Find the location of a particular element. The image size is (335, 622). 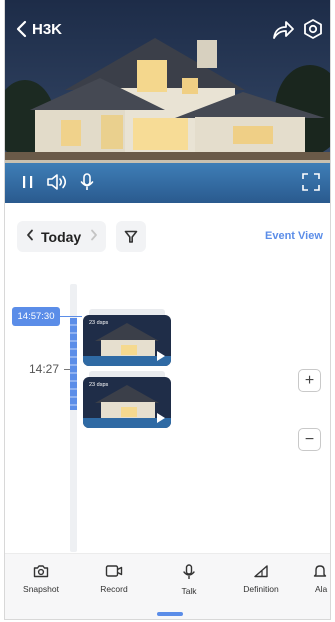

alarm-bell-icon is located at coordinates (320, 571).